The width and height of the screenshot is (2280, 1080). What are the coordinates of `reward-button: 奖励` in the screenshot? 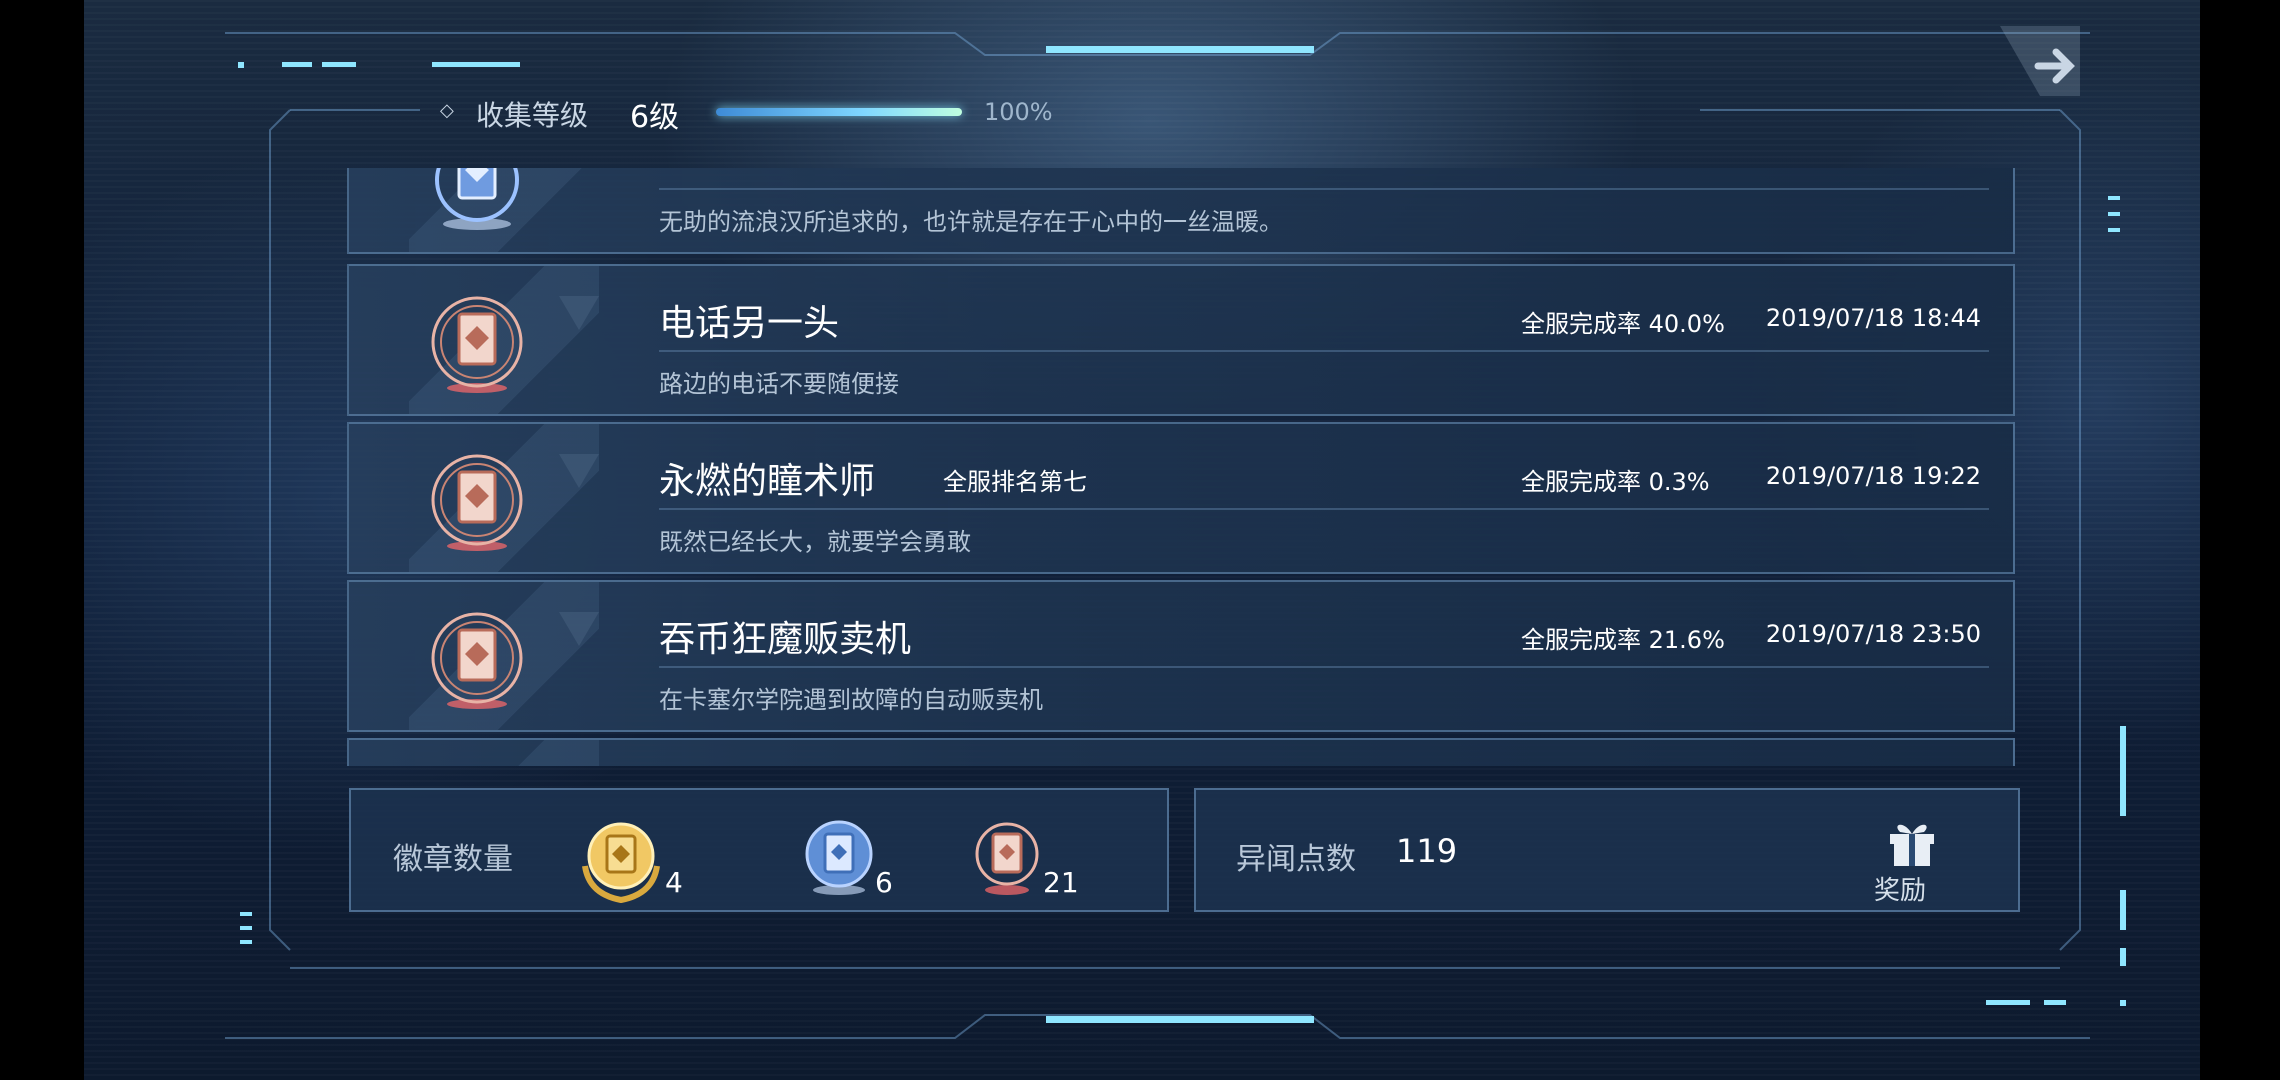 It's located at (1912, 862).